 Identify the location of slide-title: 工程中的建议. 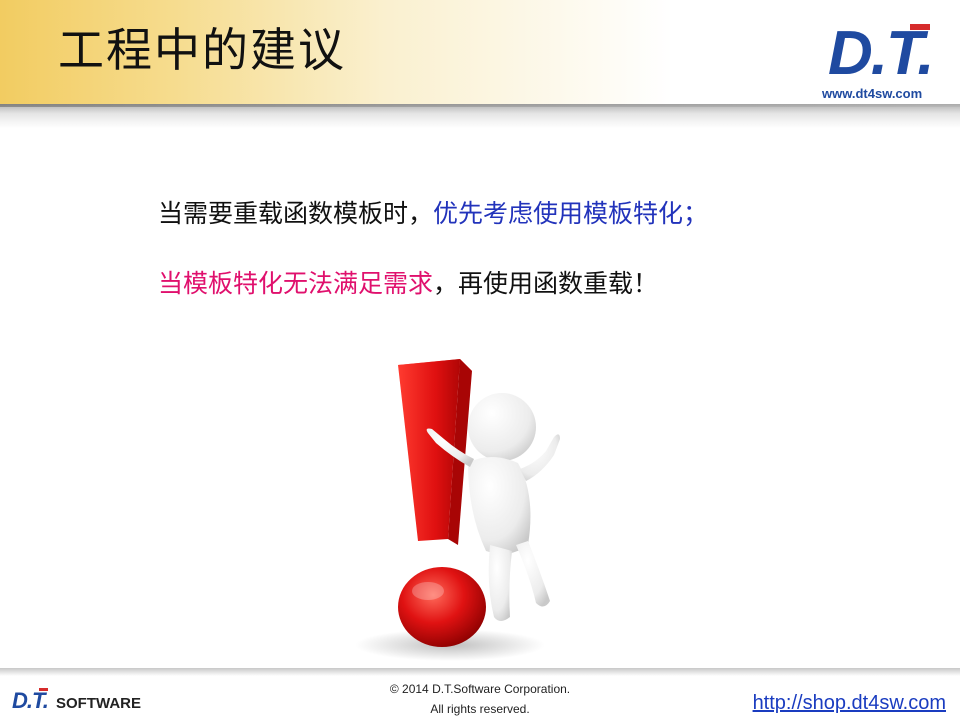
(202, 50).